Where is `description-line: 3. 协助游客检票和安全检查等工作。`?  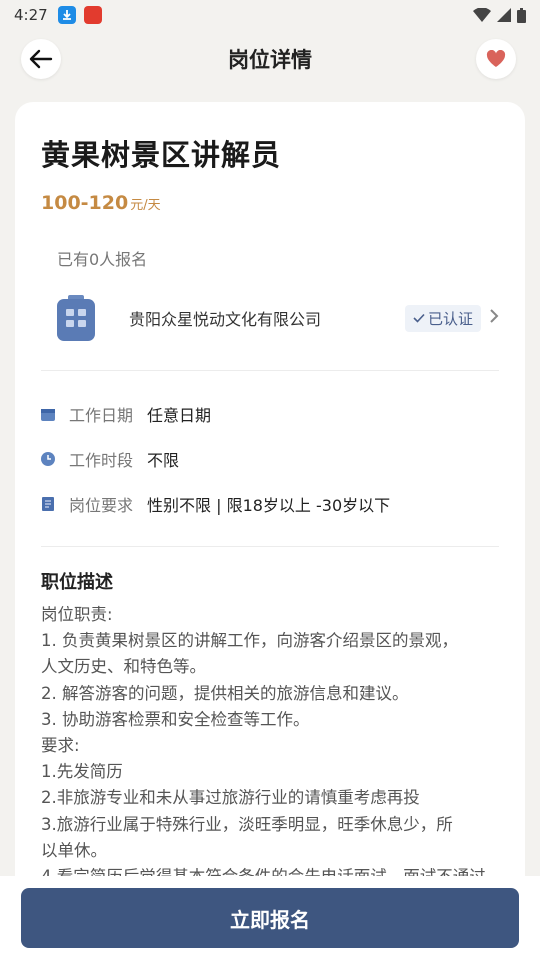 description-line: 3. 协助游客检票和安全检查等工作。 is located at coordinates (175, 719).